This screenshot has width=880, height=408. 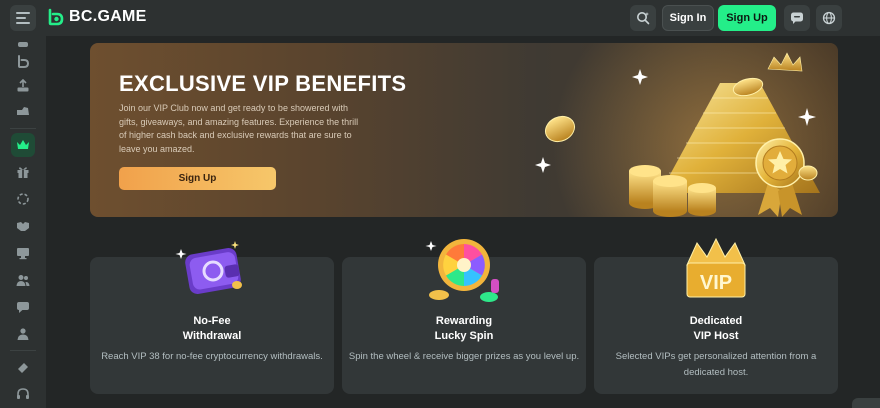 What do you see at coordinates (716, 321) in the screenshot?
I see `card-title-line1: Dedicated` at bounding box center [716, 321].